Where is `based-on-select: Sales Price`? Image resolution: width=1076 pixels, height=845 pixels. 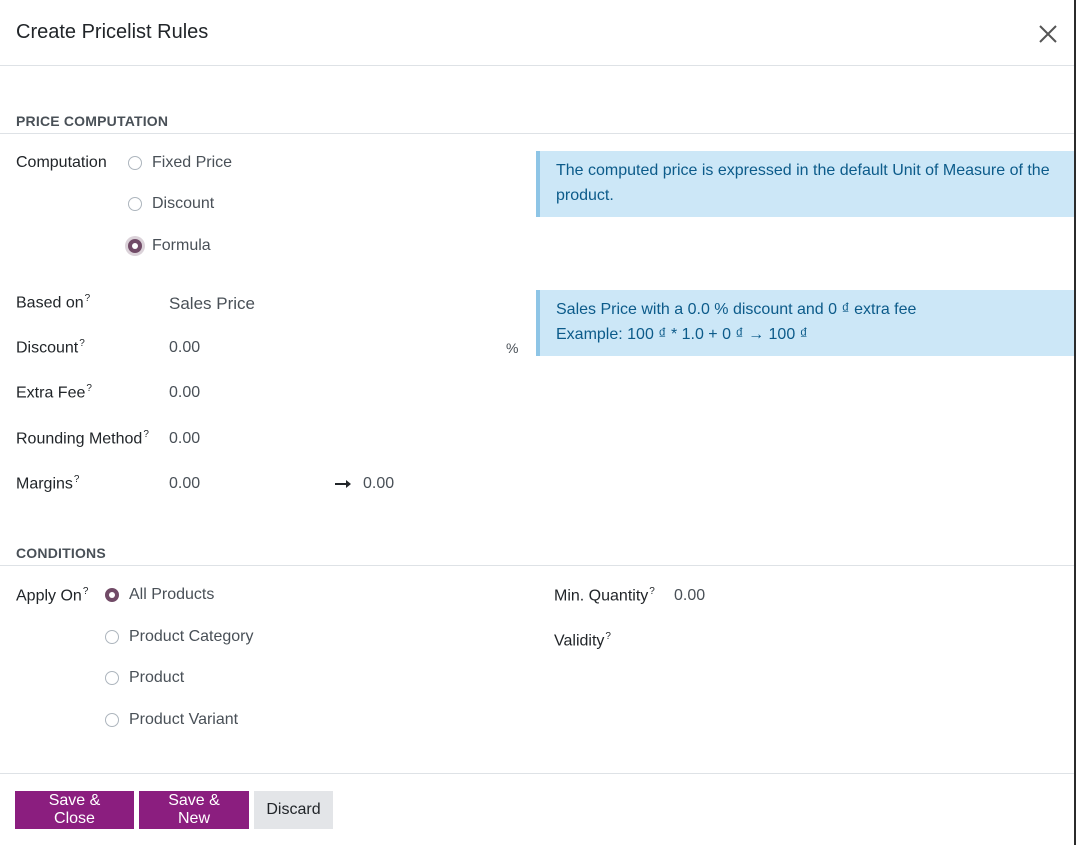 based-on-select: Sales Price is located at coordinates (212, 304).